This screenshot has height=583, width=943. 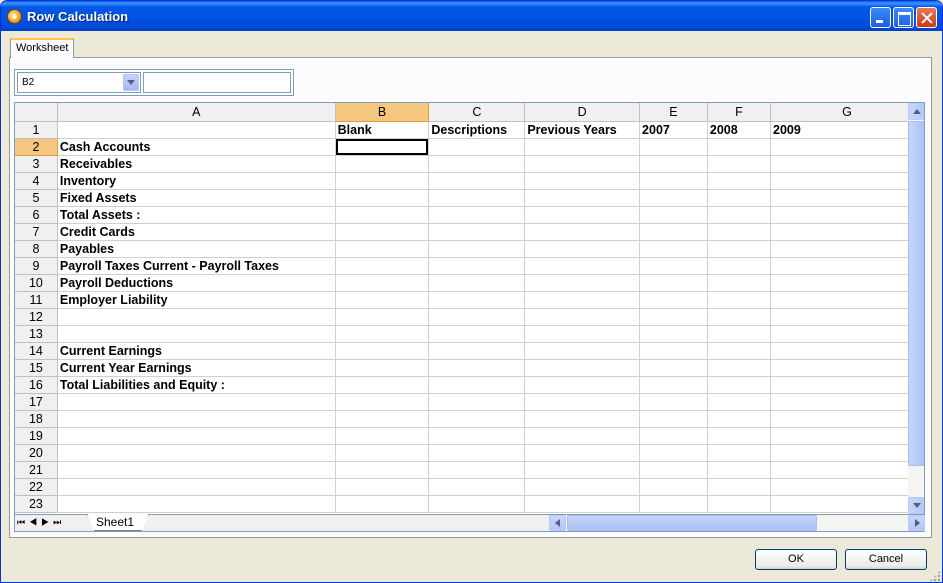 I want to click on row-header: 17, so click(x=36, y=402).